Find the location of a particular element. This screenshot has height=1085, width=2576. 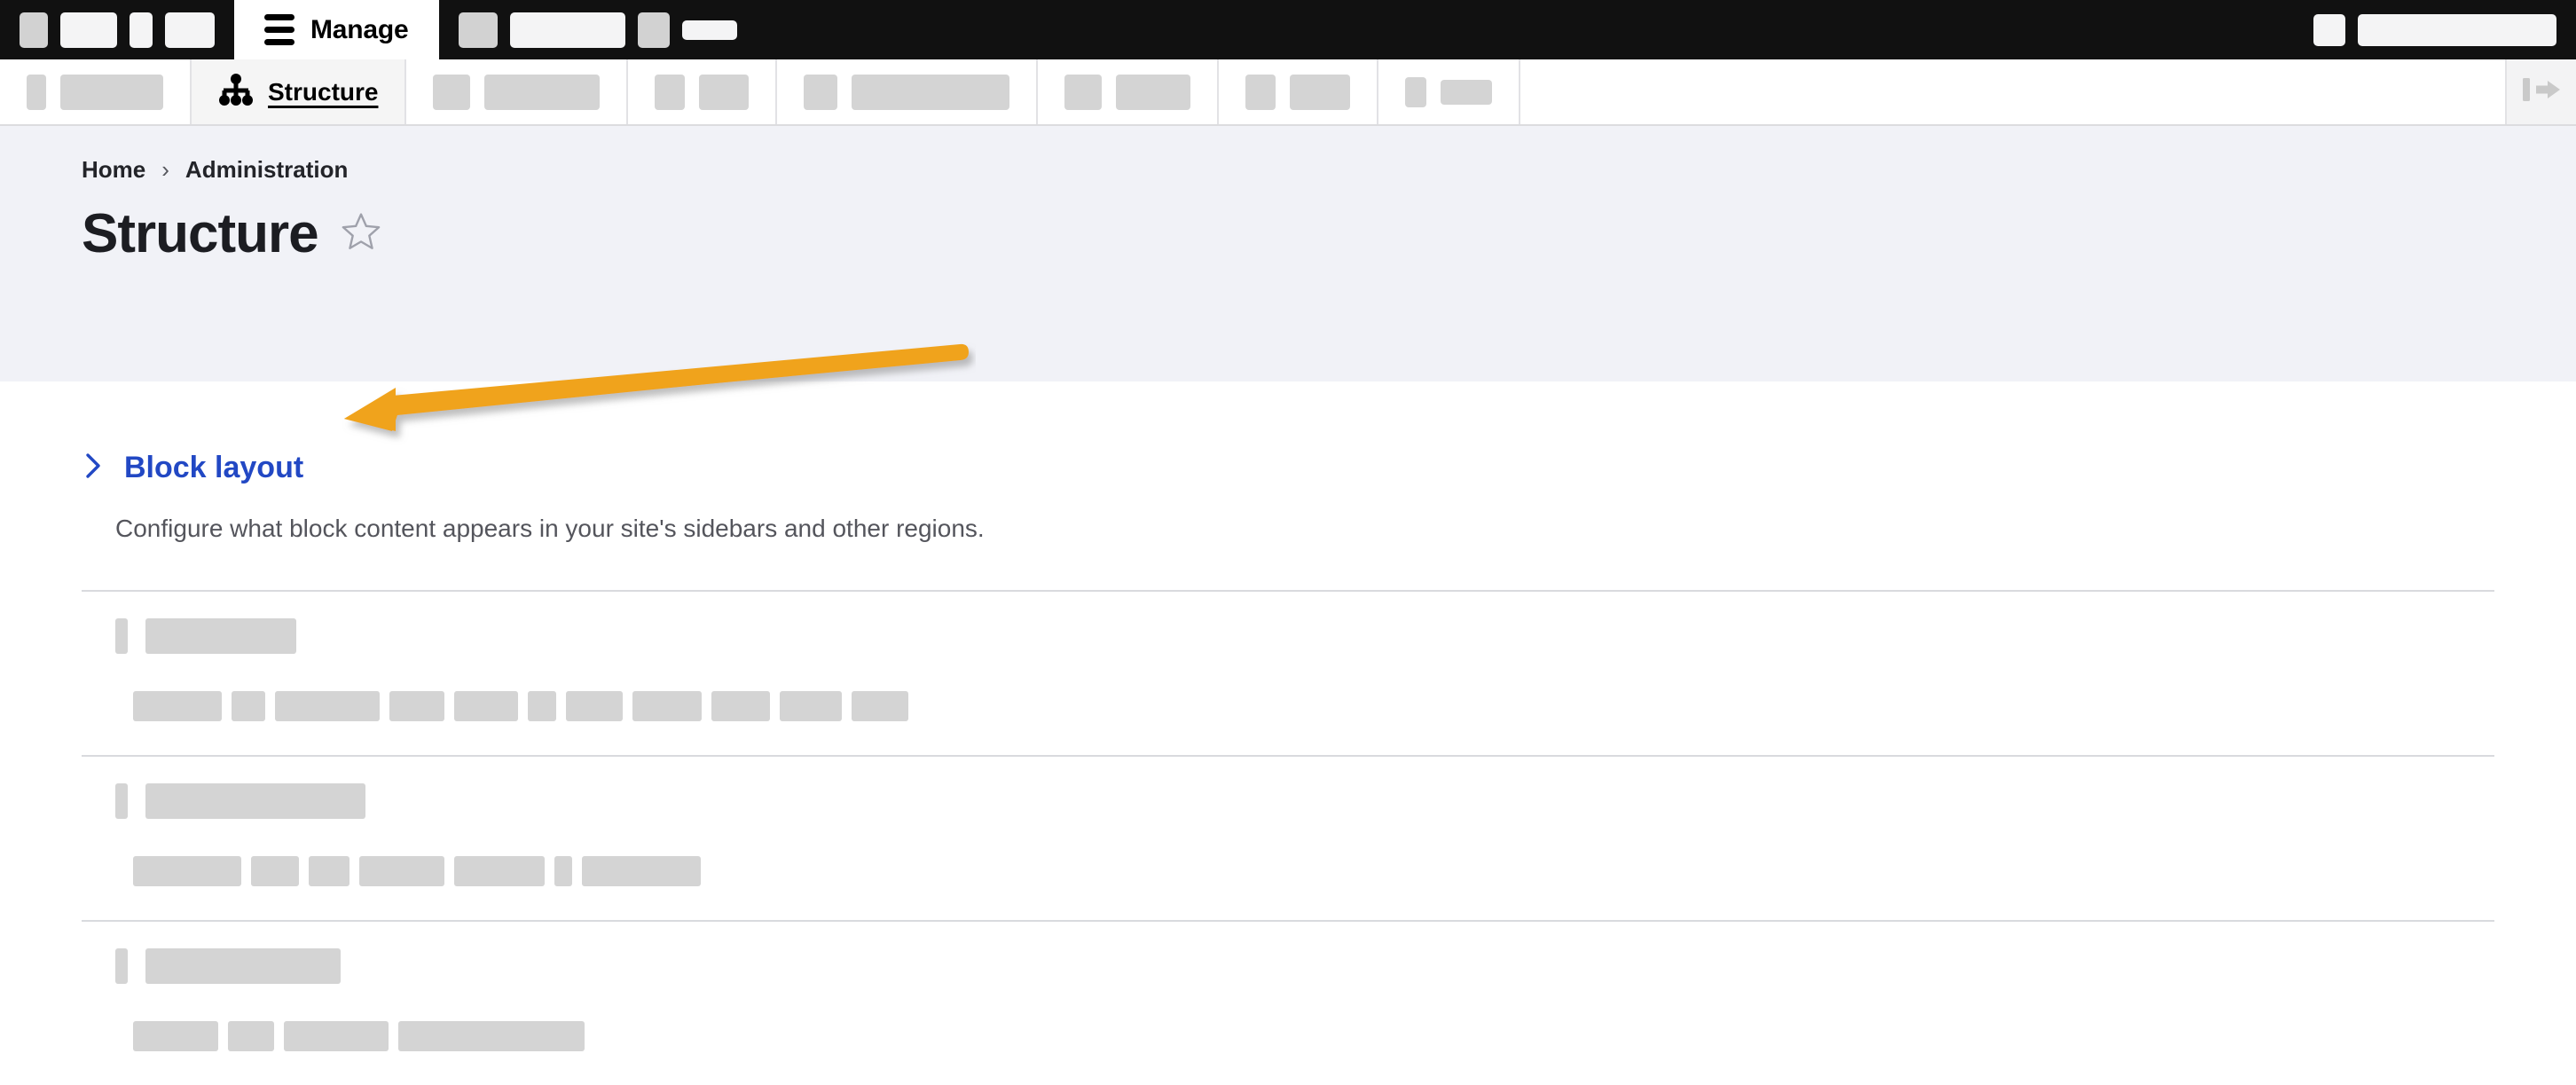

toolbar-tab-manage-label: Manage is located at coordinates (359, 29).